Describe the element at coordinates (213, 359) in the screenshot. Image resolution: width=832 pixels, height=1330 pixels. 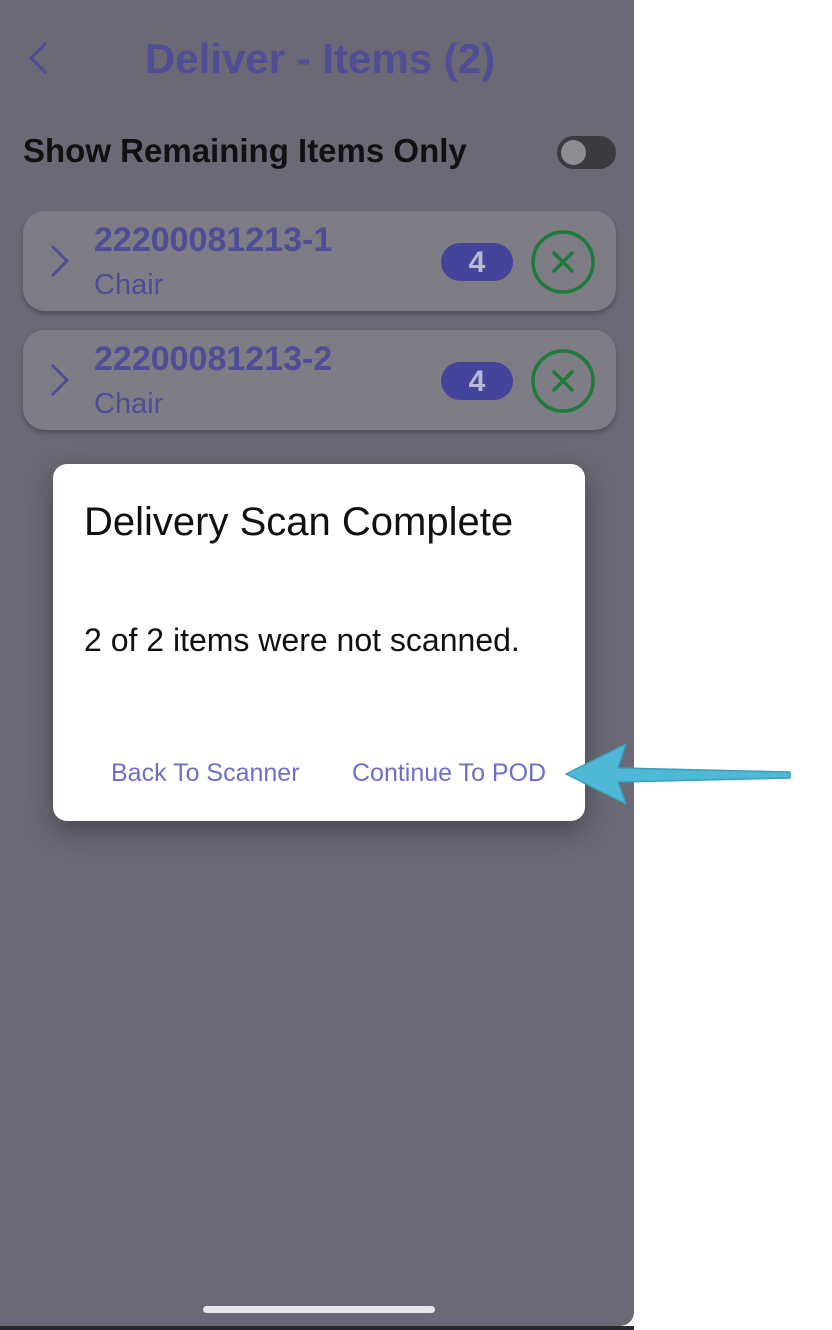
I see `item-id: 22200081213-2` at that location.